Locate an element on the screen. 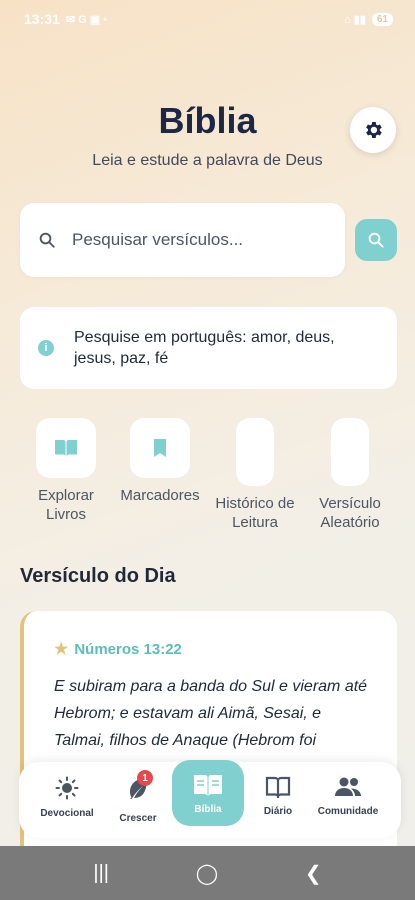  nav-crescer: 1 Crescer is located at coordinates (138, 797).